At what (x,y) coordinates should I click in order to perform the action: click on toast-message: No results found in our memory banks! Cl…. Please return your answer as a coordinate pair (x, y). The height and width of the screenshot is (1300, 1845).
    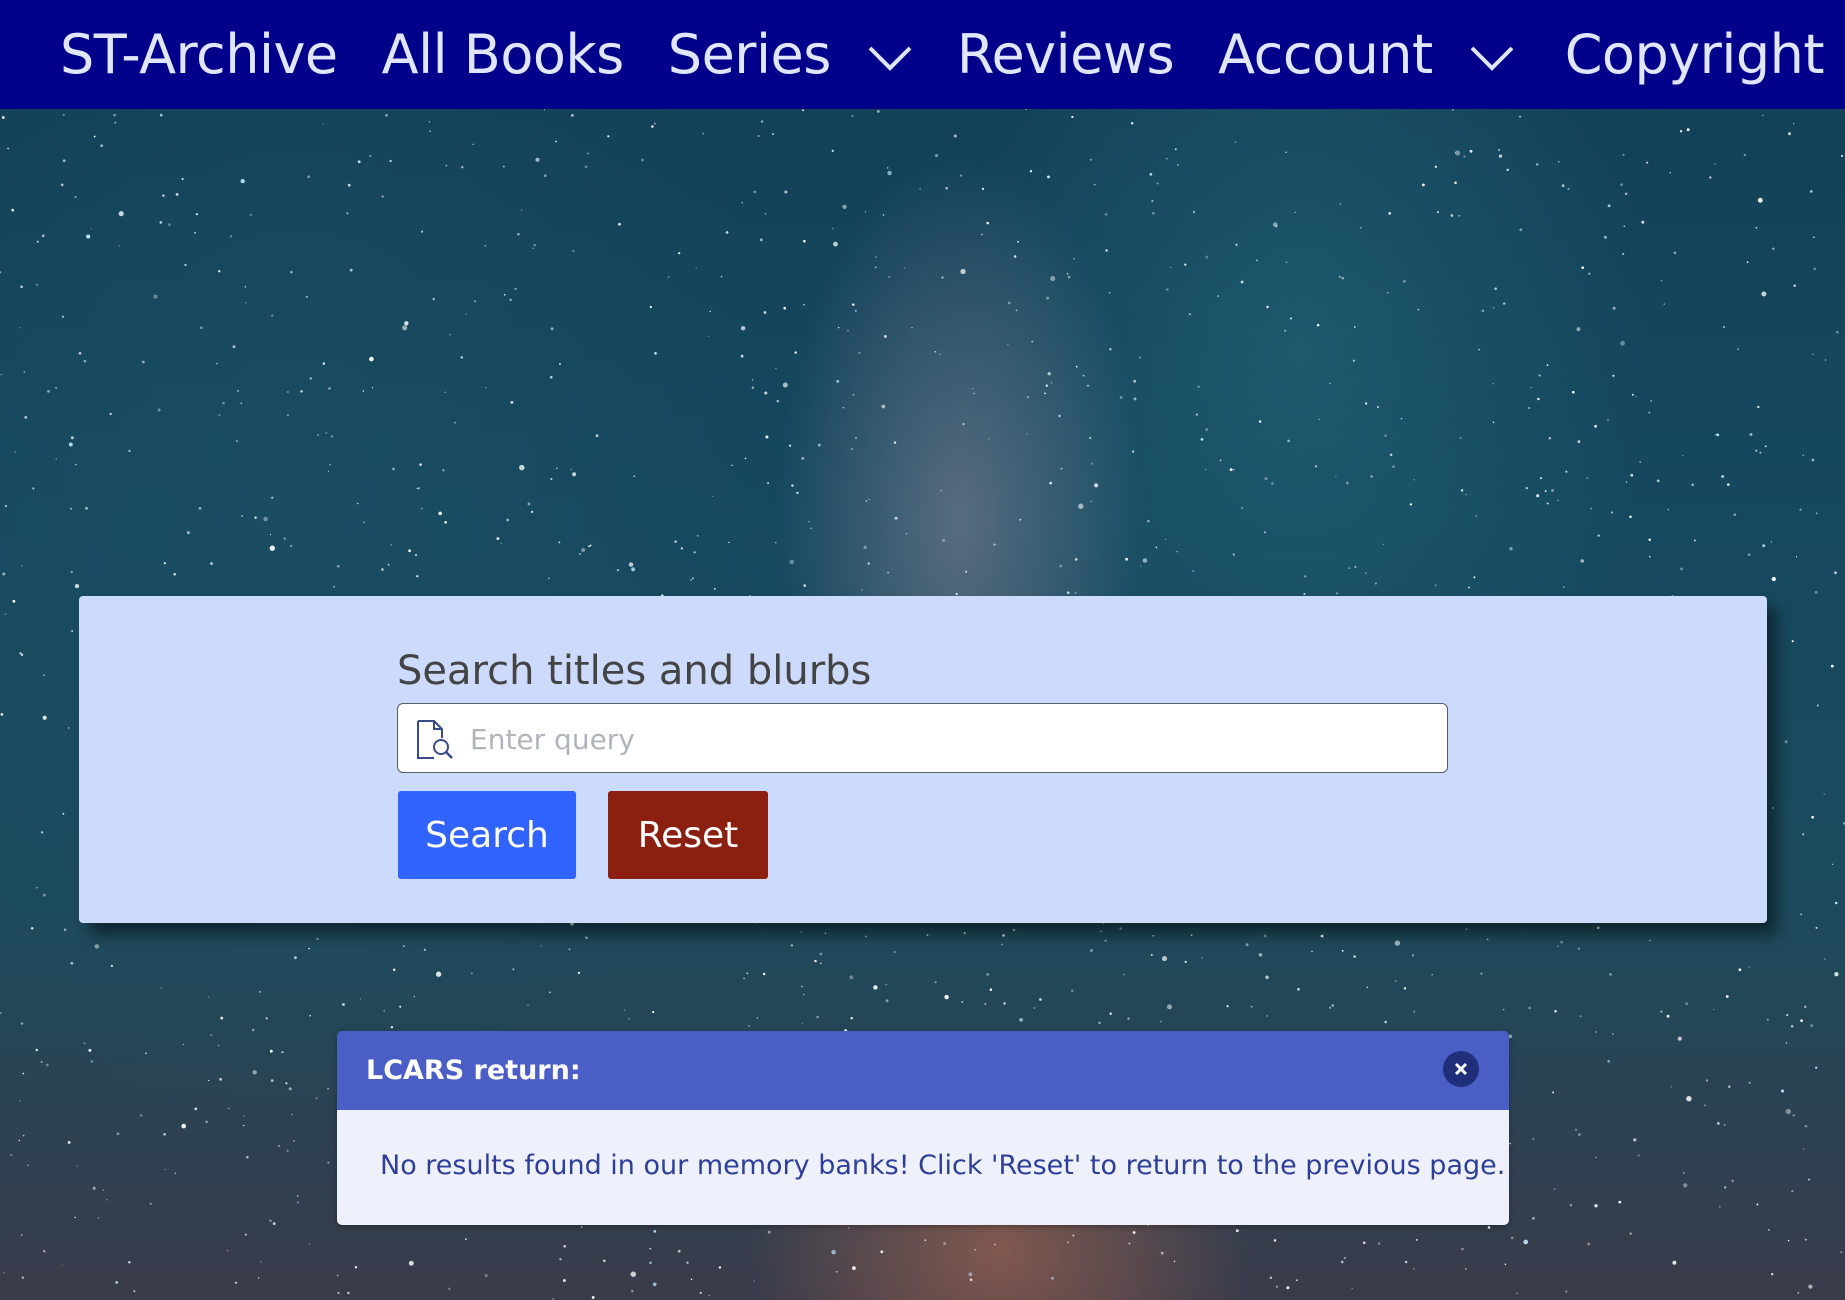
    Looking at the image, I should click on (943, 1165).